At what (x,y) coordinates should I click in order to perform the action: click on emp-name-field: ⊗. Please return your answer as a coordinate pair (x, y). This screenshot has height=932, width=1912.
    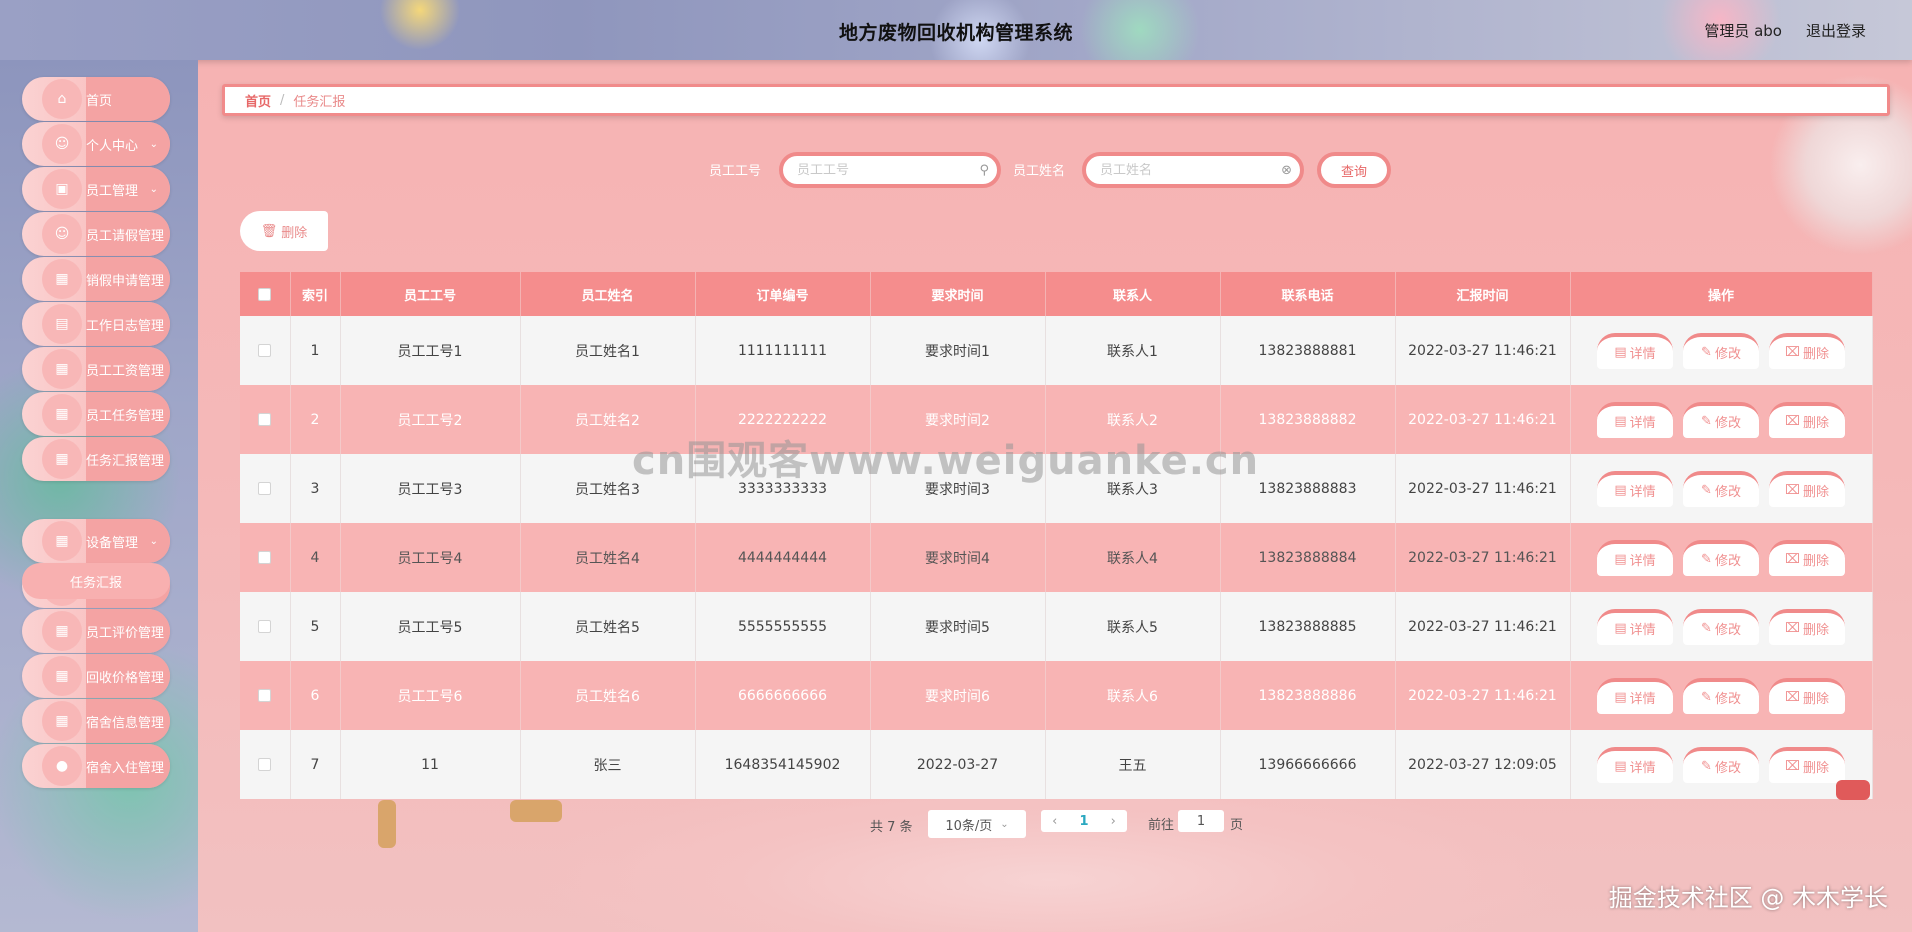
    Looking at the image, I should click on (1193, 170).